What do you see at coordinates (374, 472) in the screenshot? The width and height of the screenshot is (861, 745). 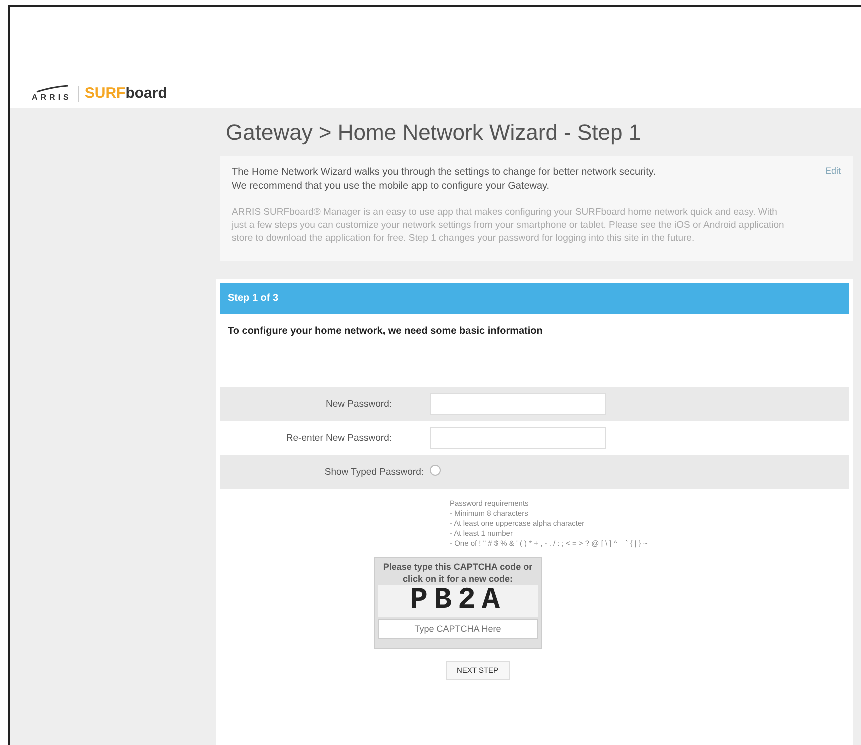 I see `field-label: Show Typed Password:` at bounding box center [374, 472].